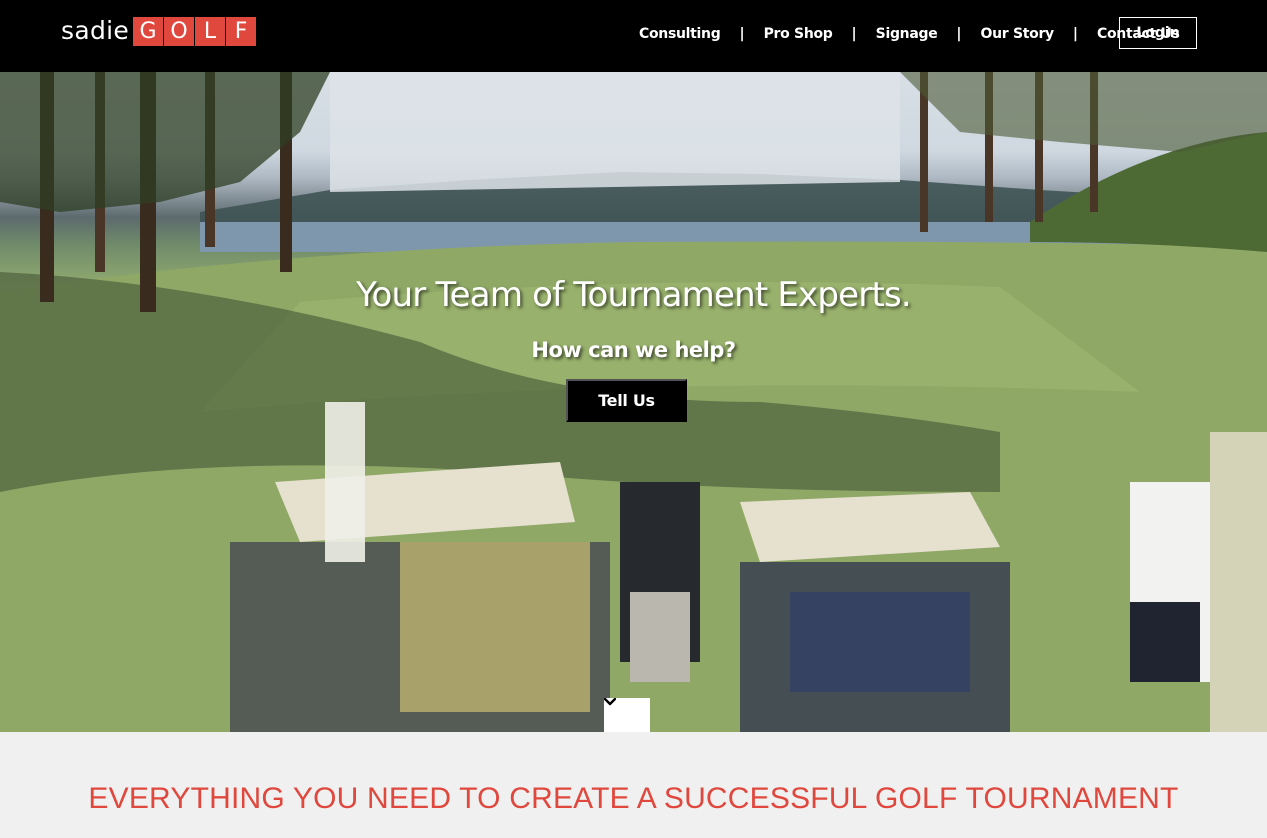  I want to click on nav-link-pro-shop: Pro Shop, so click(798, 34).